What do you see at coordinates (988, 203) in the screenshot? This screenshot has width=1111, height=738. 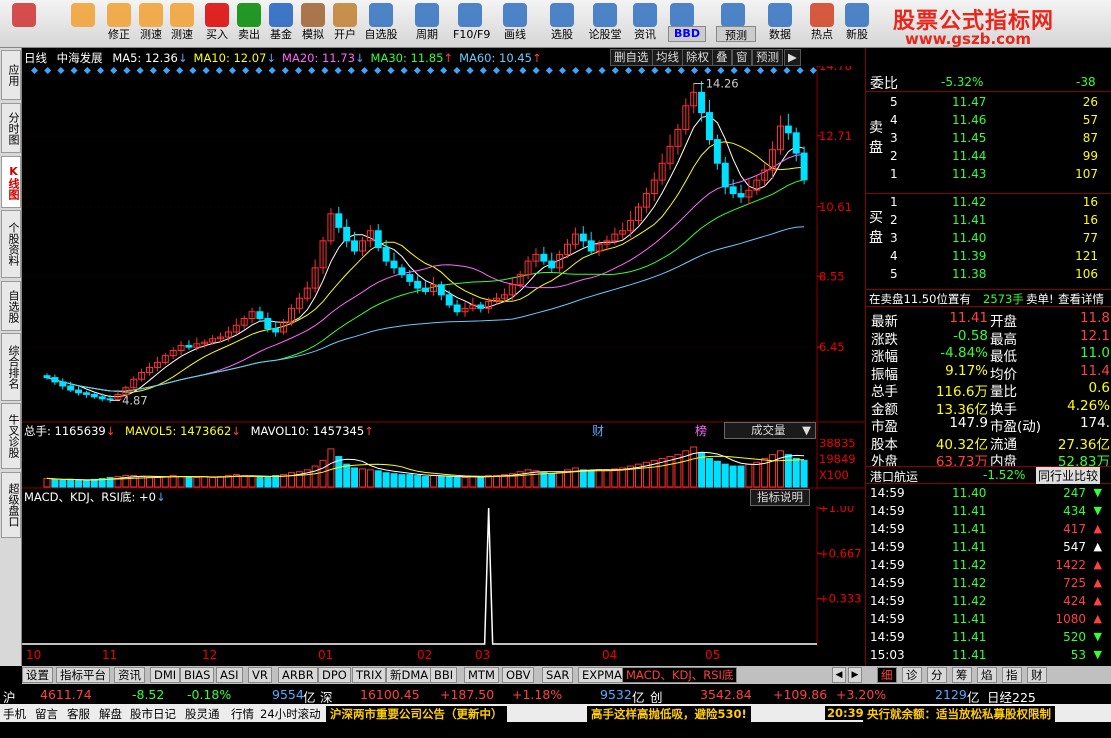 I see `buy-level-row: 1 11.42 16` at bounding box center [988, 203].